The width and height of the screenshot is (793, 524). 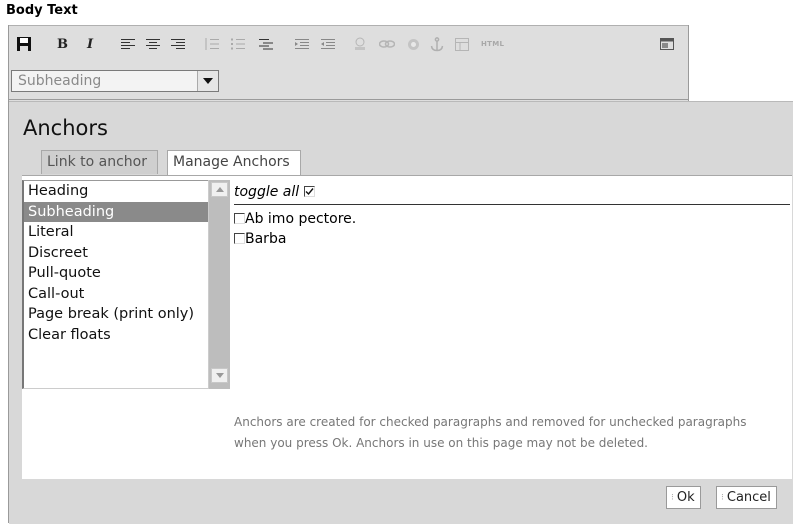 I want to click on list-item: Barba, so click(x=260, y=239).